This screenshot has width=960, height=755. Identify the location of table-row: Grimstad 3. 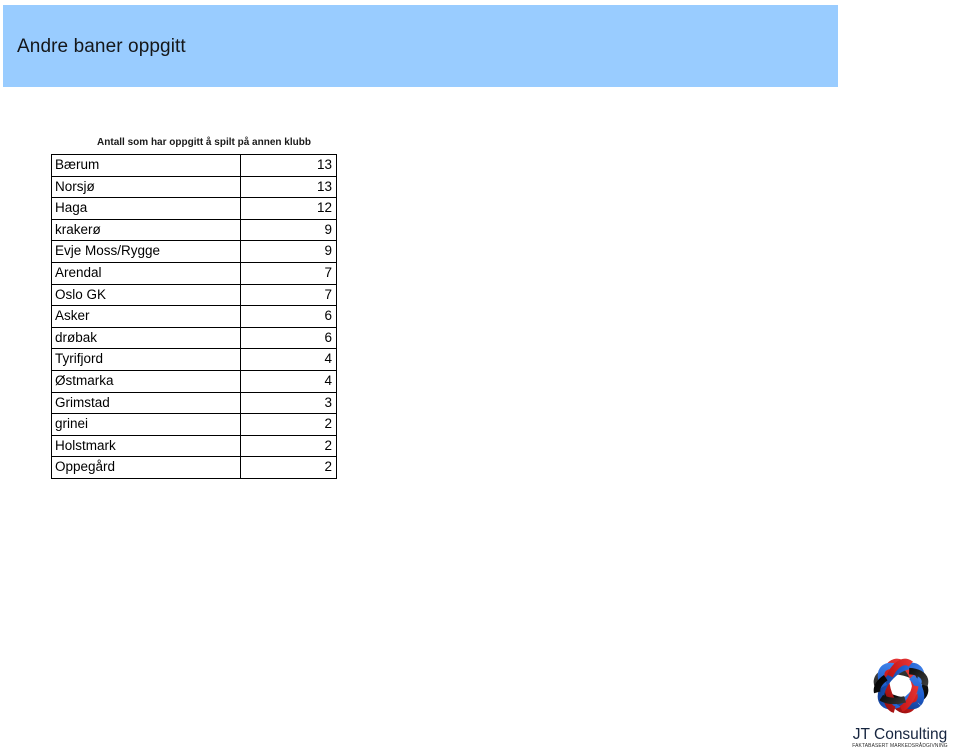
(194, 403).